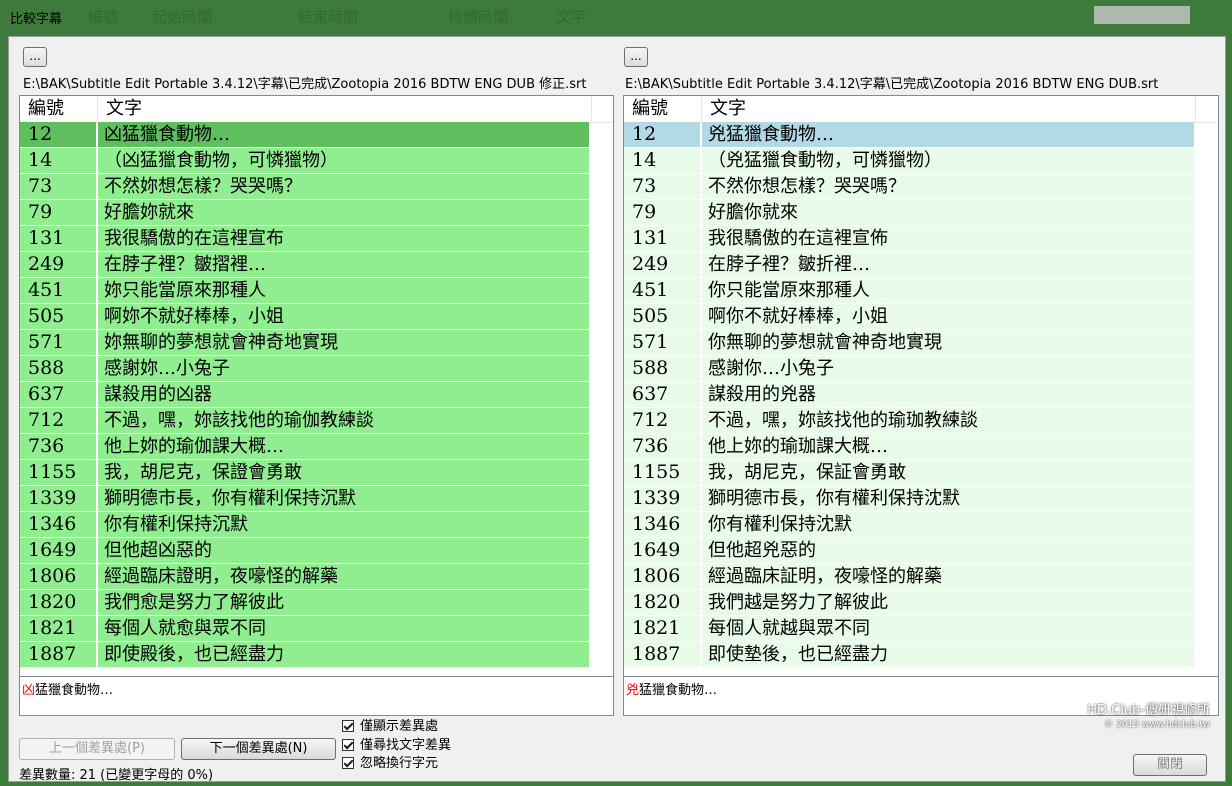  Describe the element at coordinates (58, 576) in the screenshot. I see `row-number: 1806` at that location.